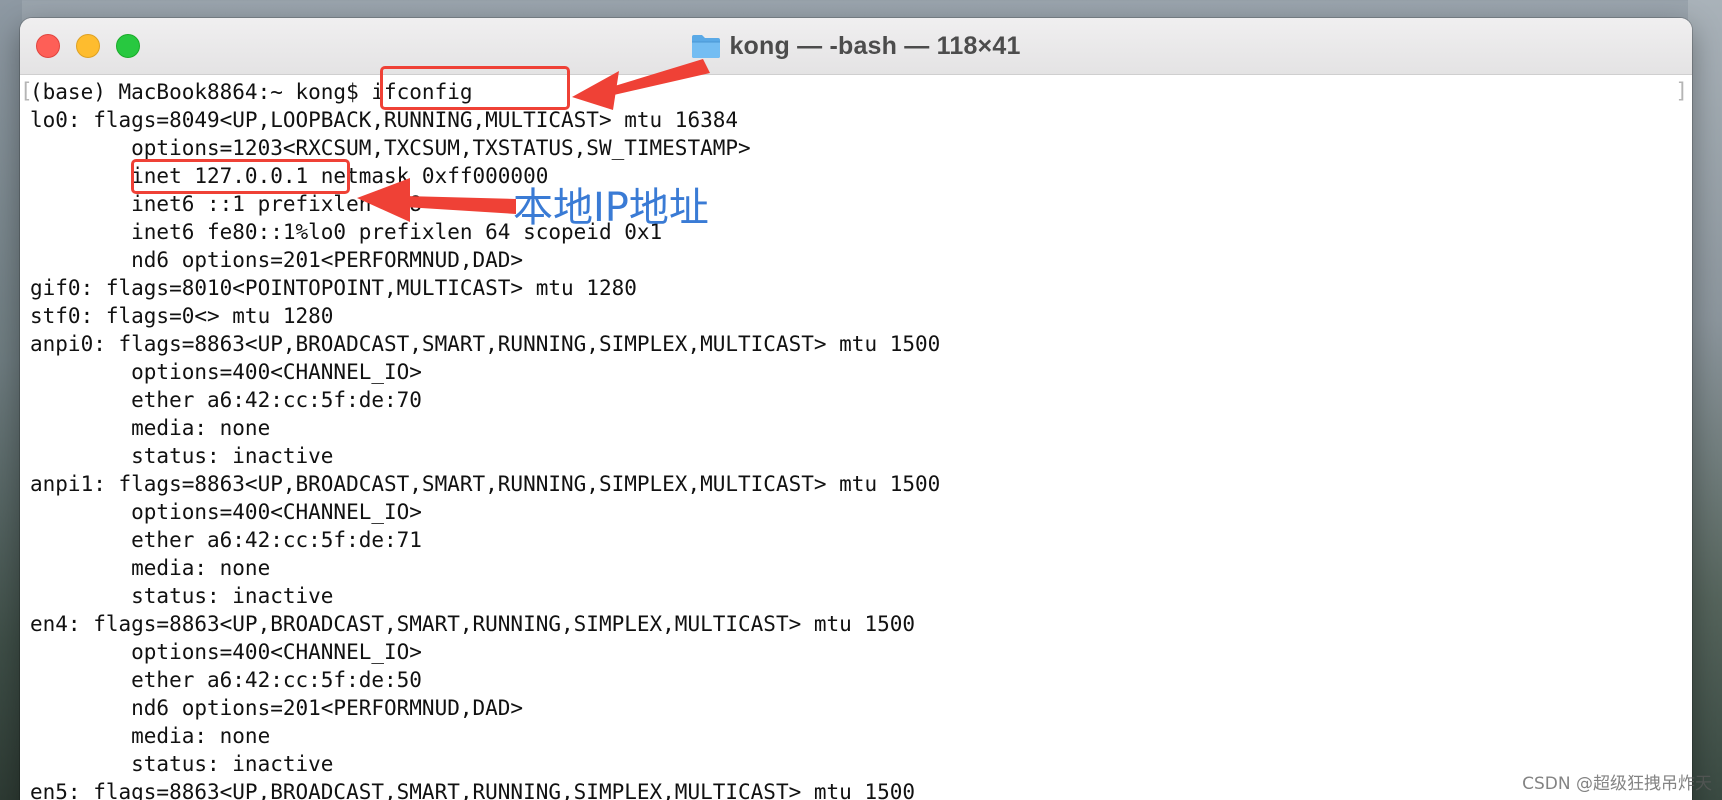 This screenshot has width=1722, height=800. I want to click on window-title-group: kong — -bash — 118×41, so click(856, 46).